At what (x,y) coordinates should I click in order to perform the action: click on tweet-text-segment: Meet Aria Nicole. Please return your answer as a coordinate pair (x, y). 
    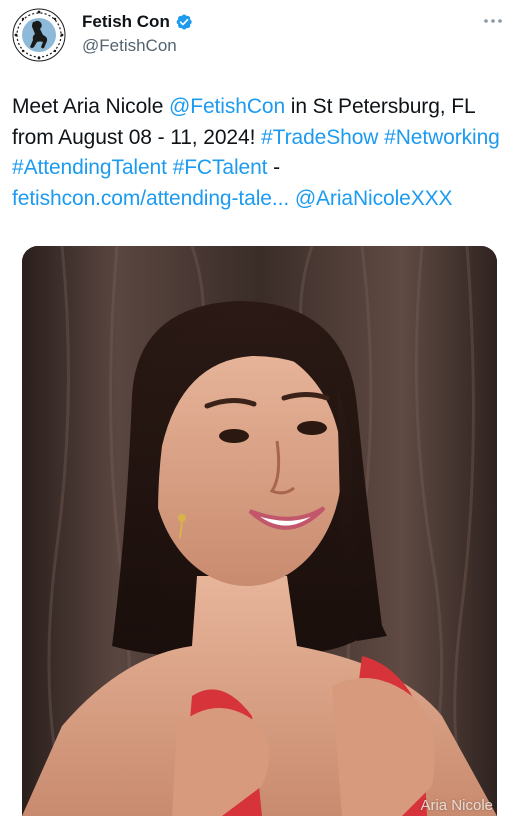
    Looking at the image, I should click on (91, 106).